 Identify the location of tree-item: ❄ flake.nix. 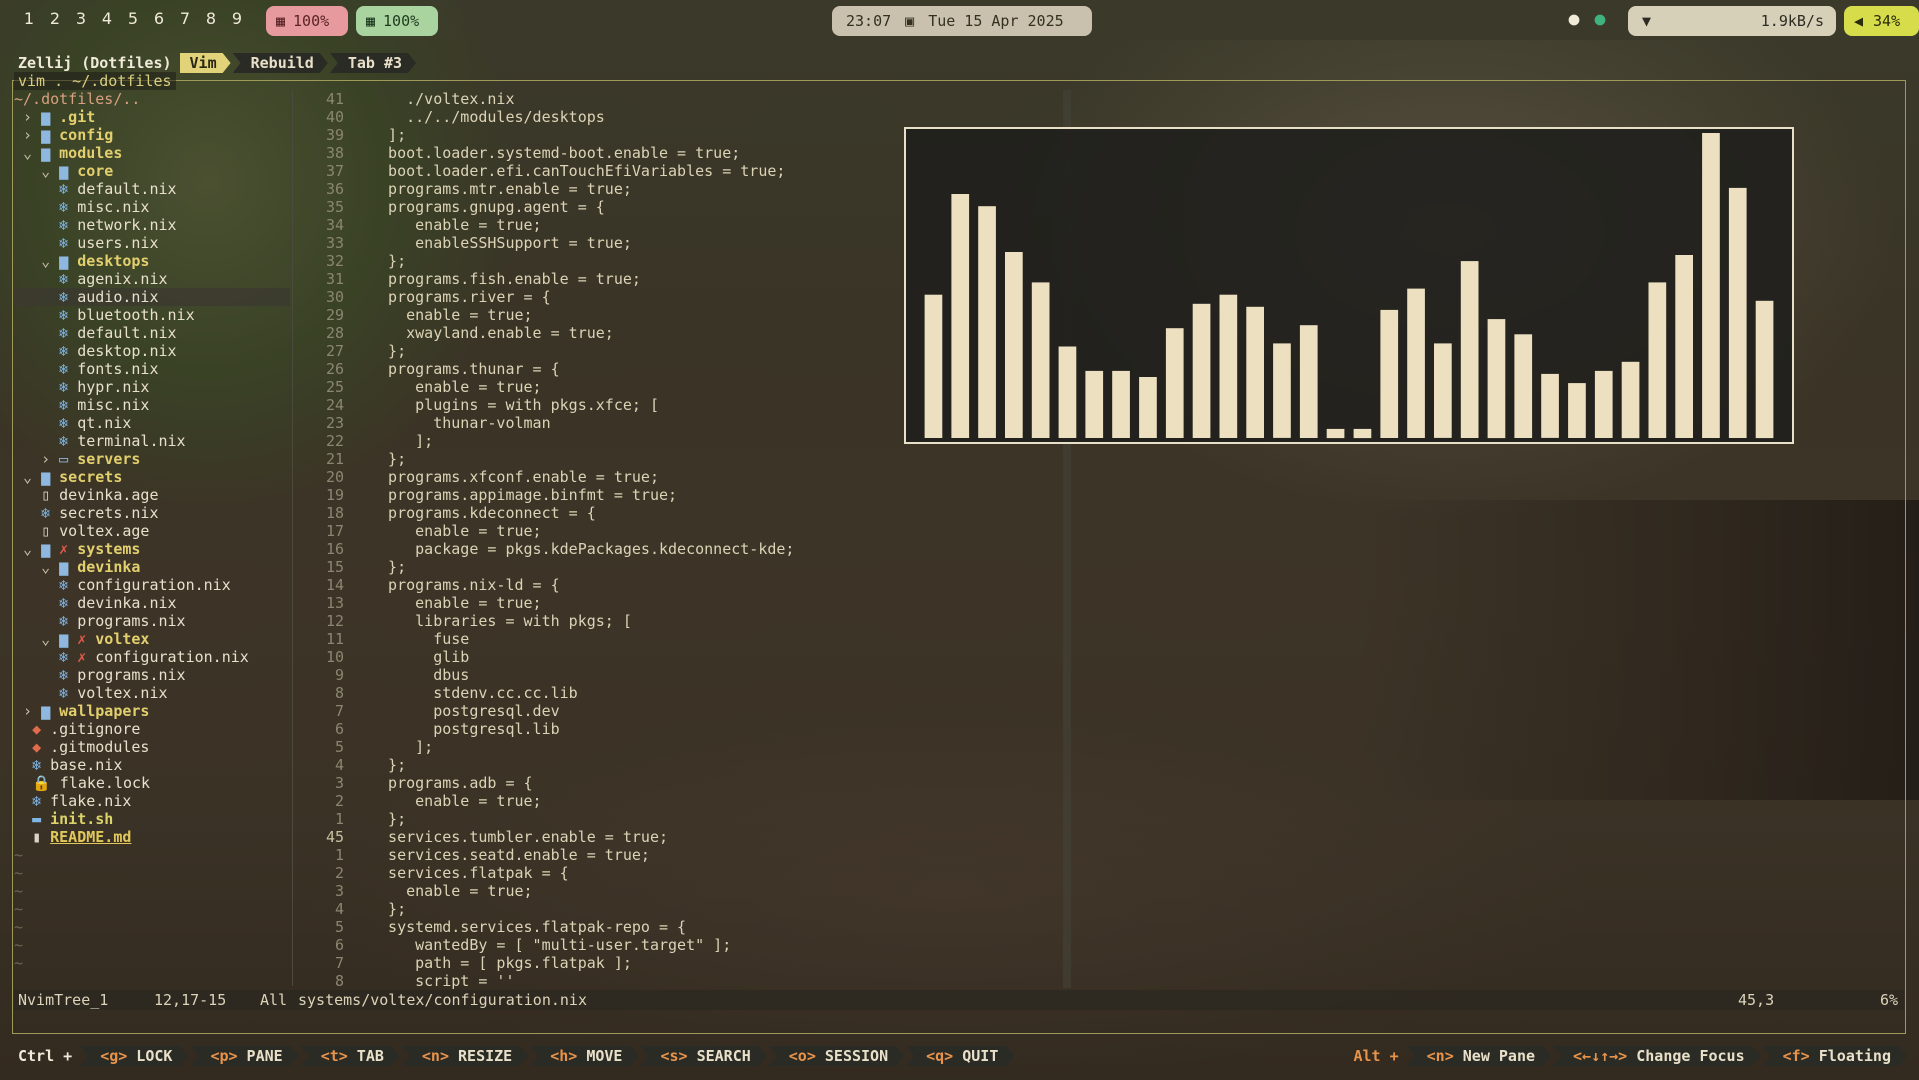
(152, 801).